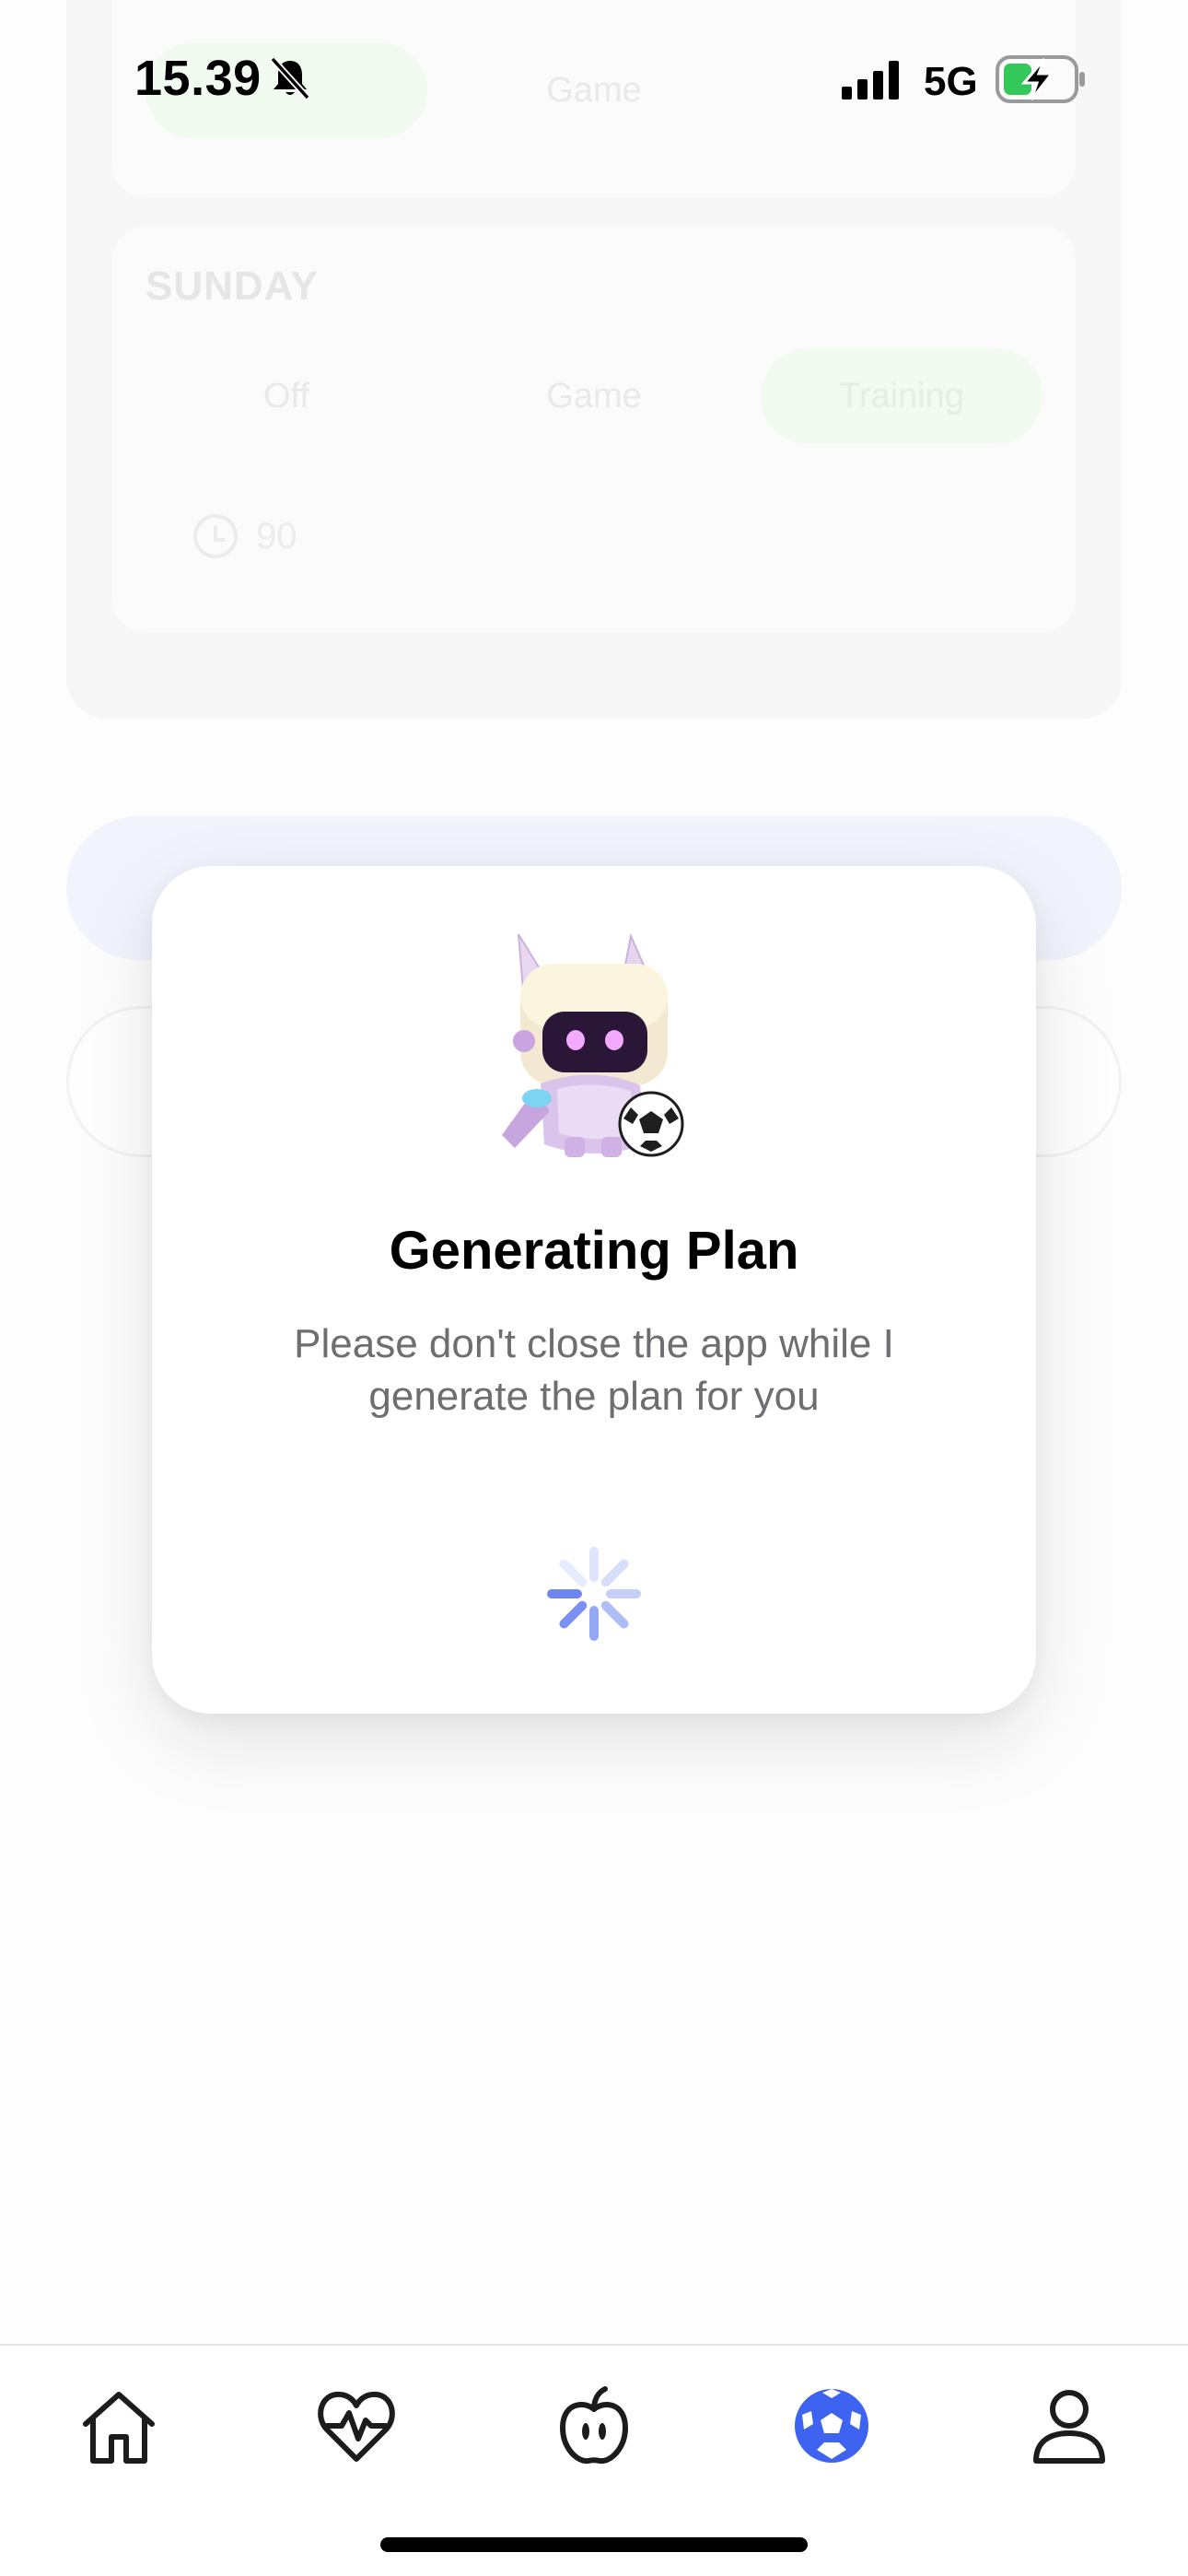  Describe the element at coordinates (286, 396) in the screenshot. I see `option-off: Off` at that location.